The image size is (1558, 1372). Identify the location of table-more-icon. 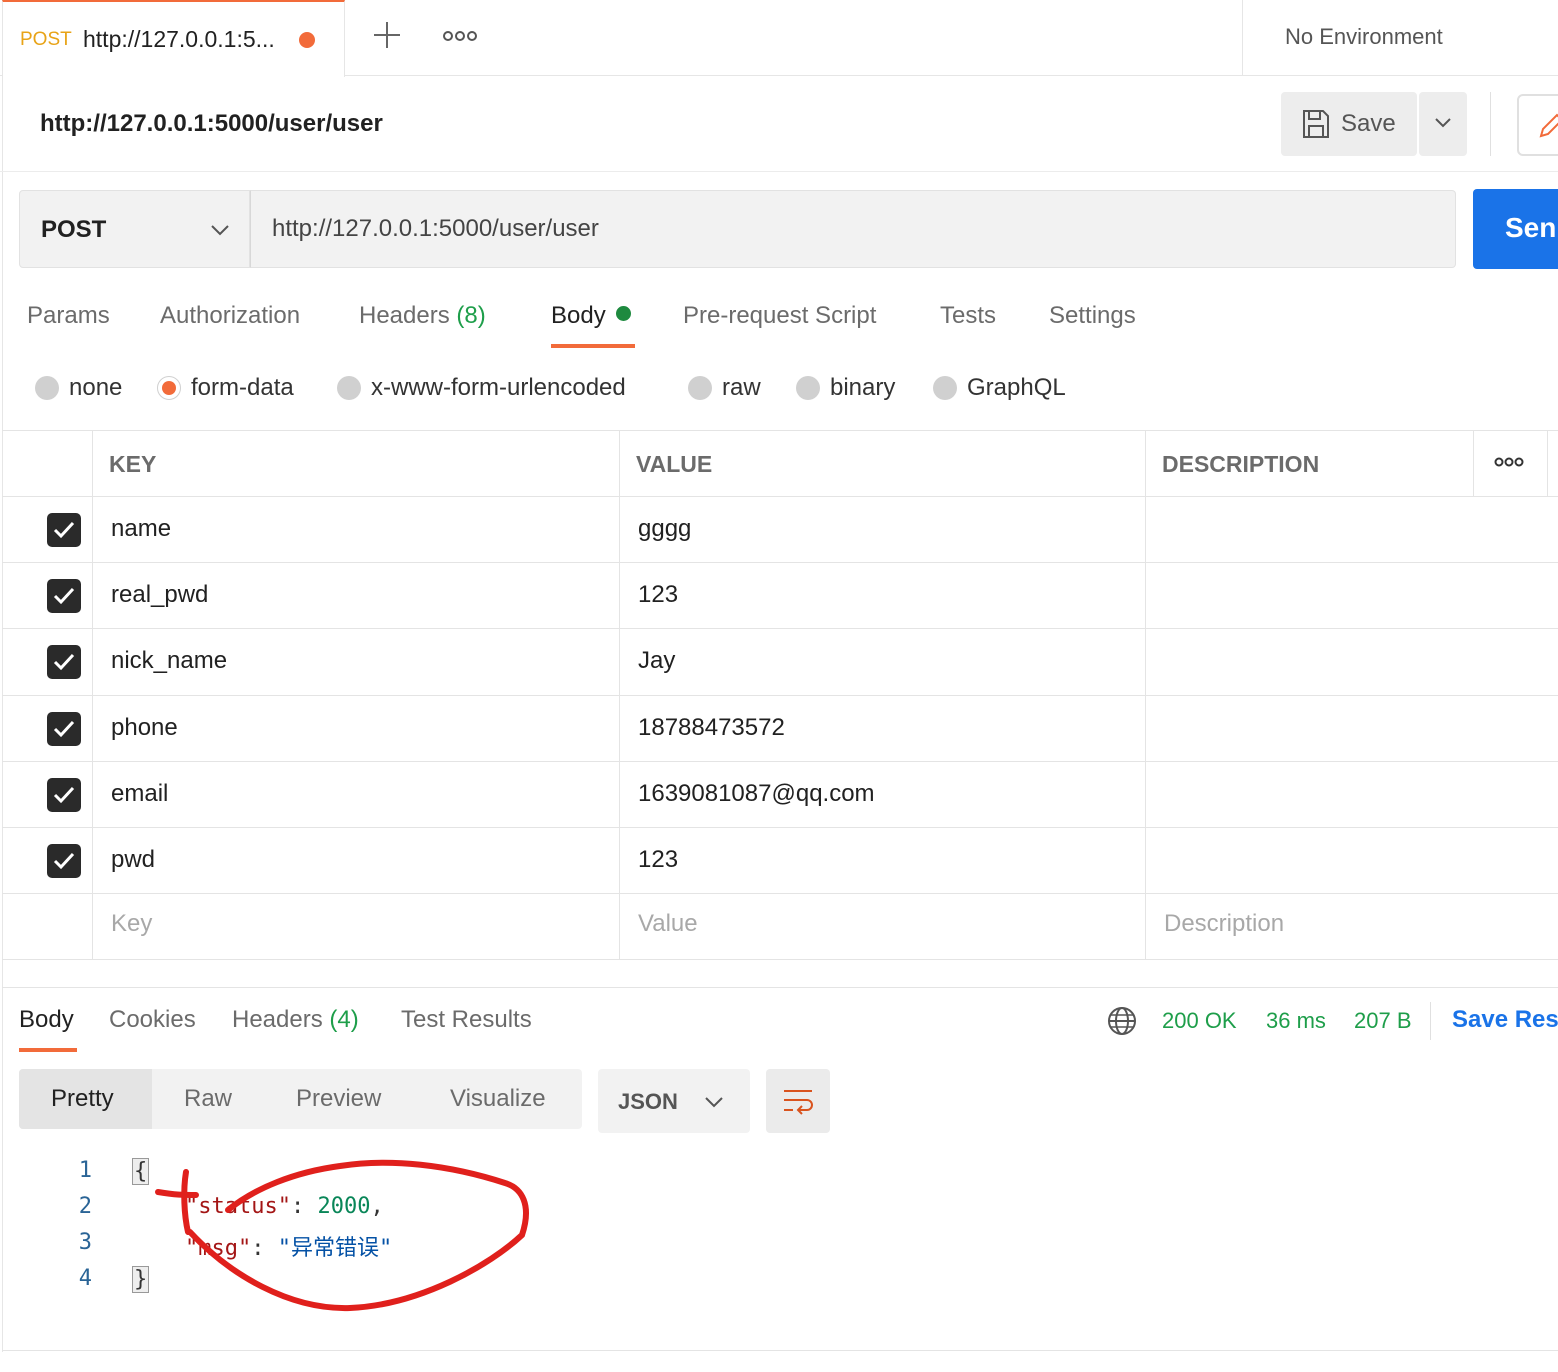
(1509, 462).